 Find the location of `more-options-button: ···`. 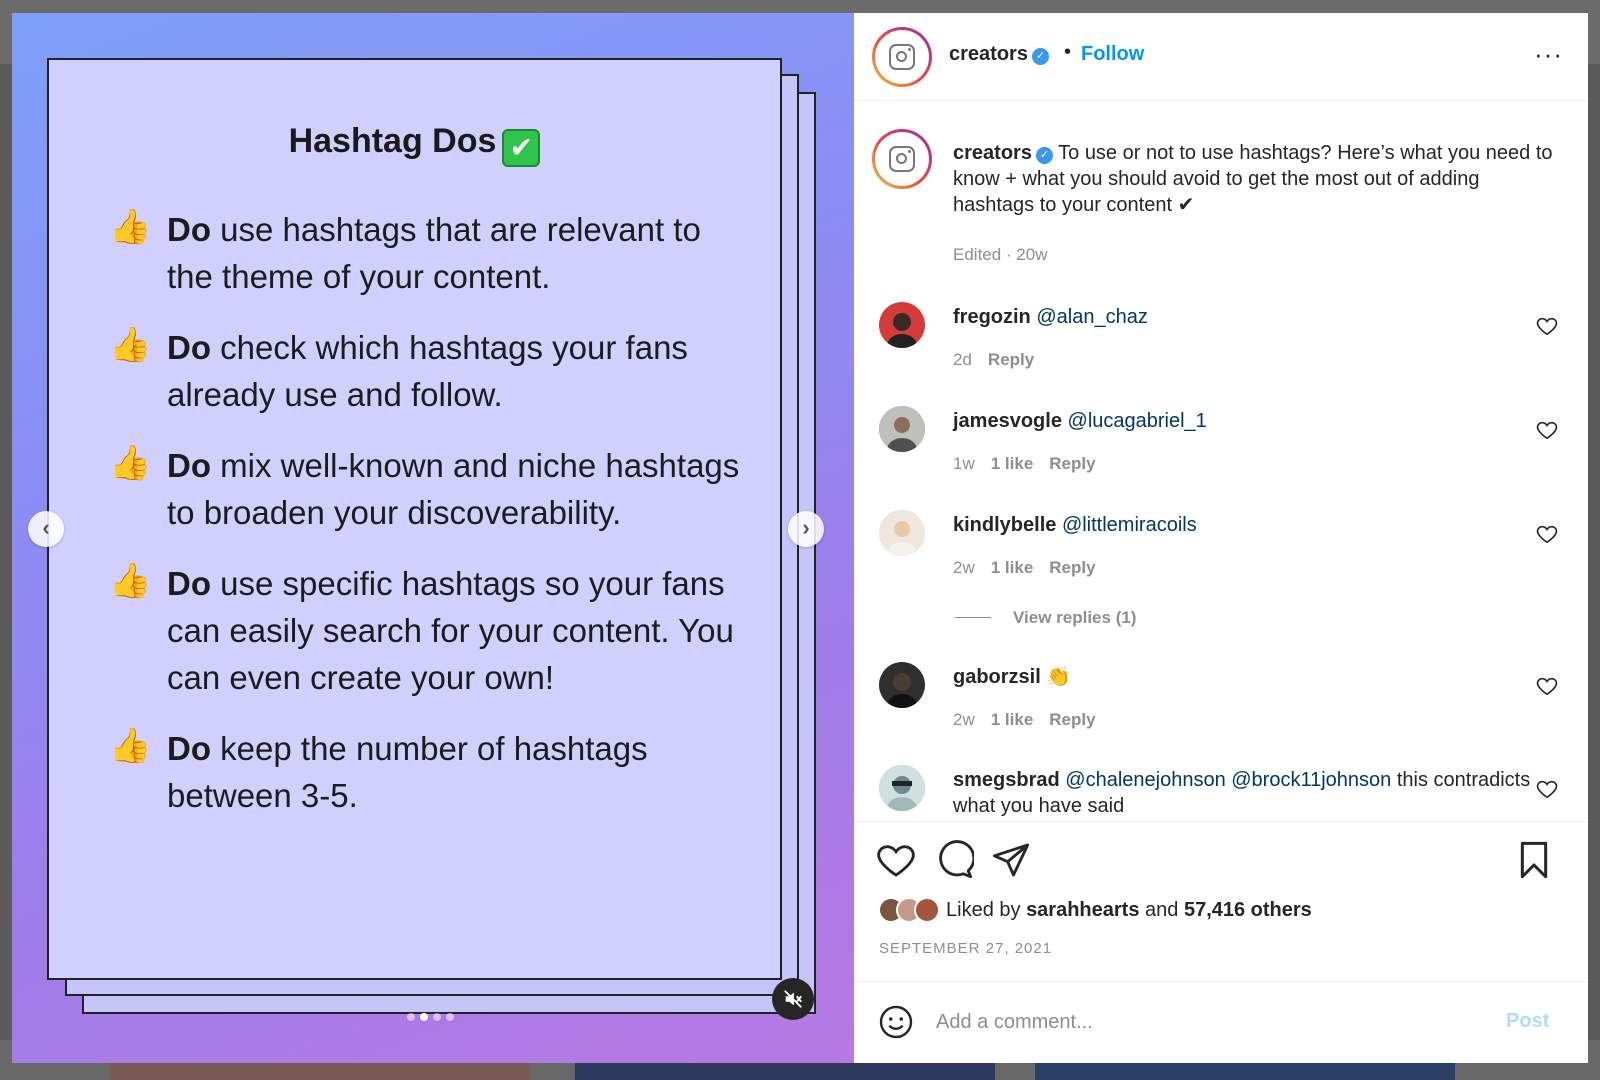

more-options-button: ··· is located at coordinates (1548, 54).